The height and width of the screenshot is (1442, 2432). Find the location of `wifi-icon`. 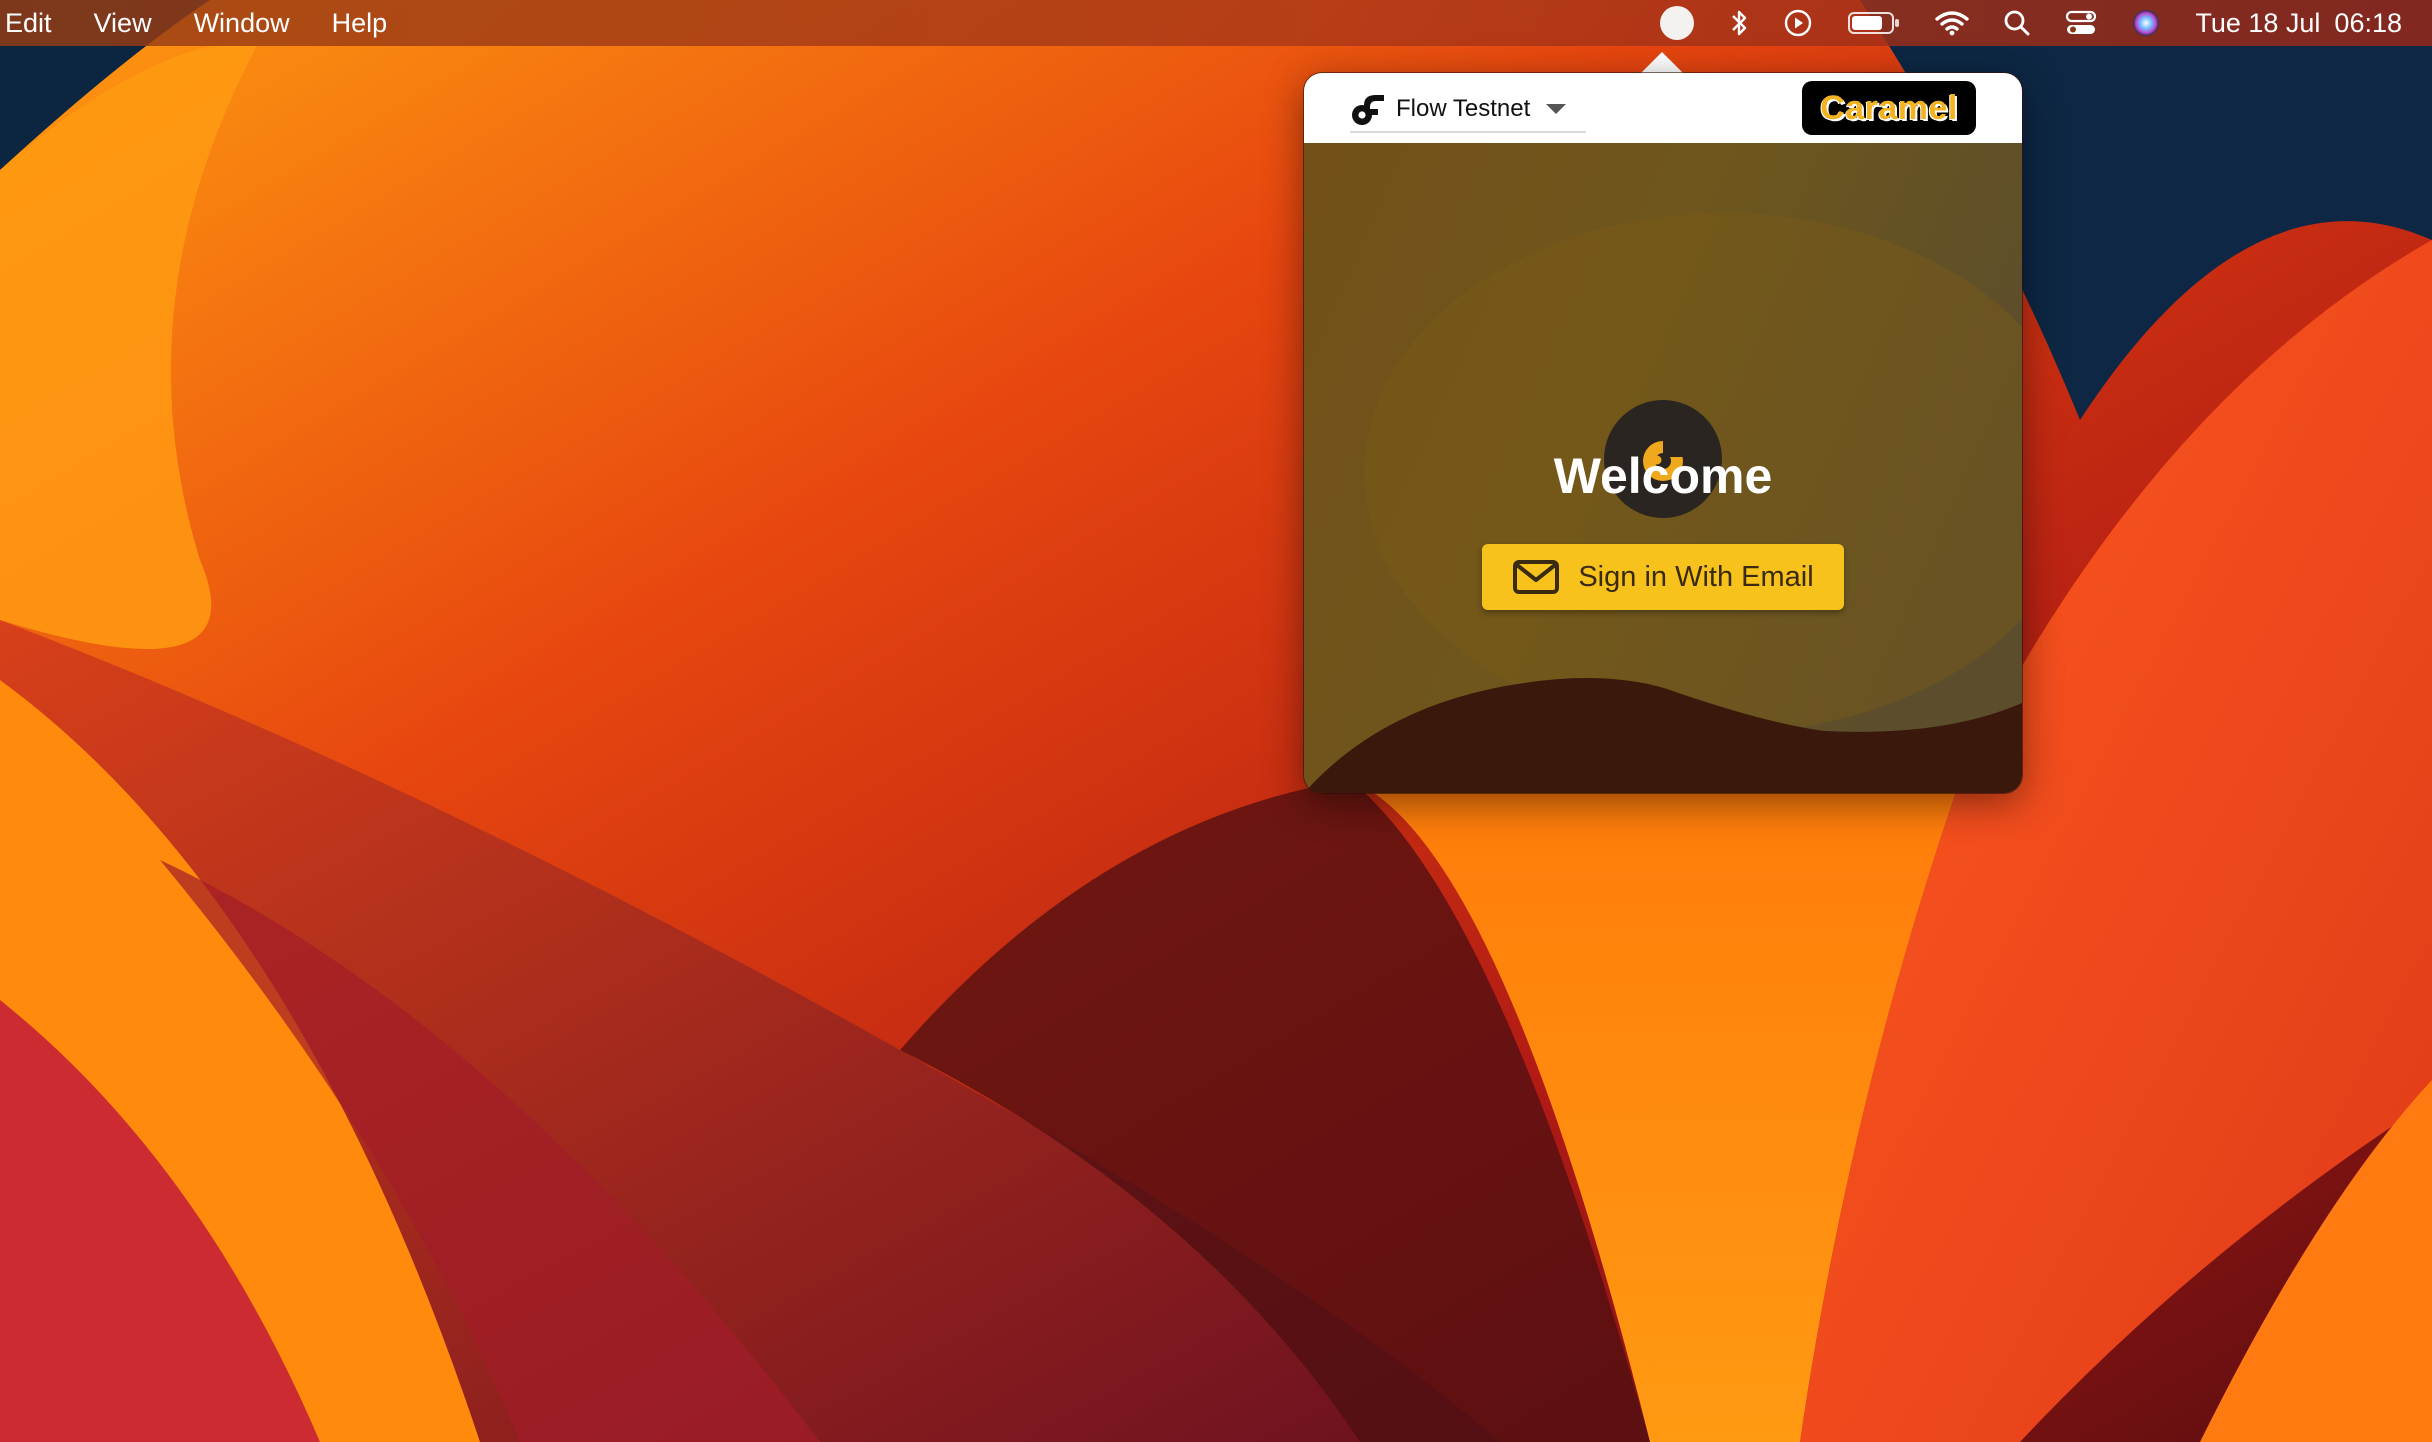

wifi-icon is located at coordinates (1952, 23).